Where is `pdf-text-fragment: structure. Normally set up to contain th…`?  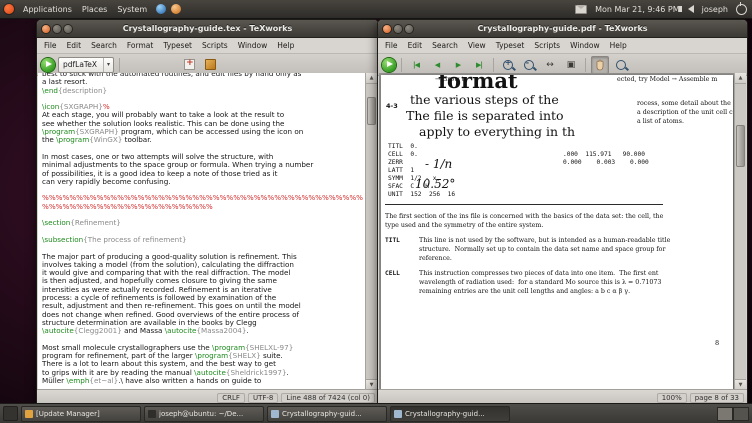
pdf-text-fragment: structure. Normally set up to contain th… is located at coordinates (542, 249).